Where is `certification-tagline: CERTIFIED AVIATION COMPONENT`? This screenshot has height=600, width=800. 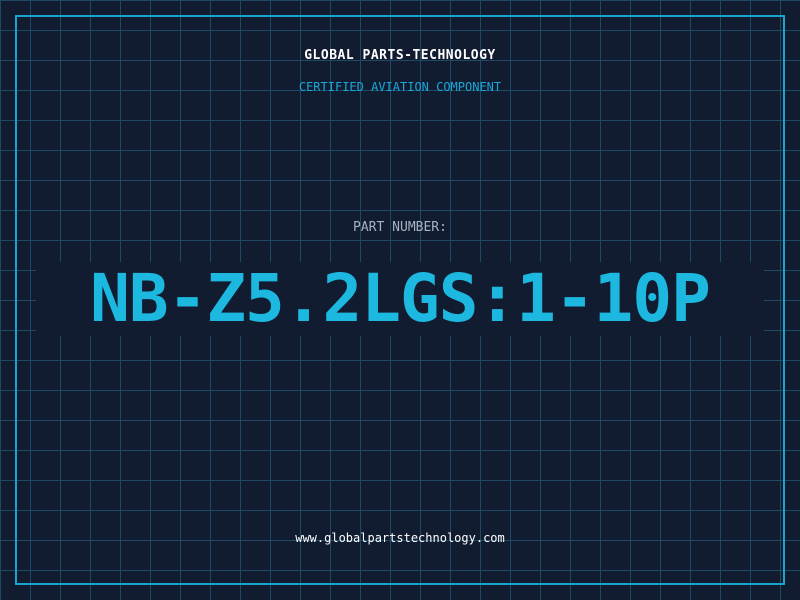
certification-tagline: CERTIFIED AVIATION COMPONENT is located at coordinates (400, 87).